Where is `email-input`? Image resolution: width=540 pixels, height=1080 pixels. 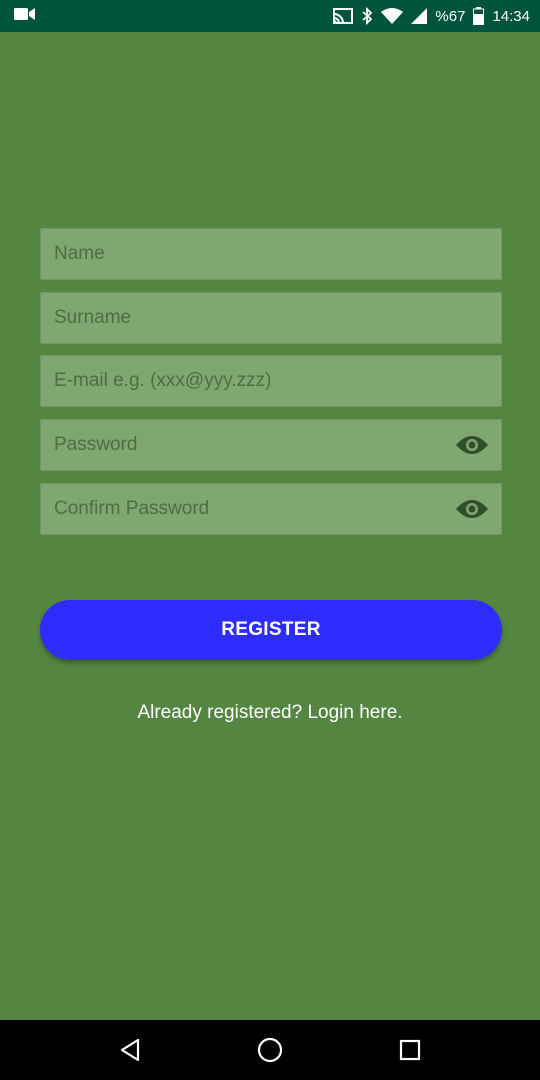 email-input is located at coordinates (271, 381).